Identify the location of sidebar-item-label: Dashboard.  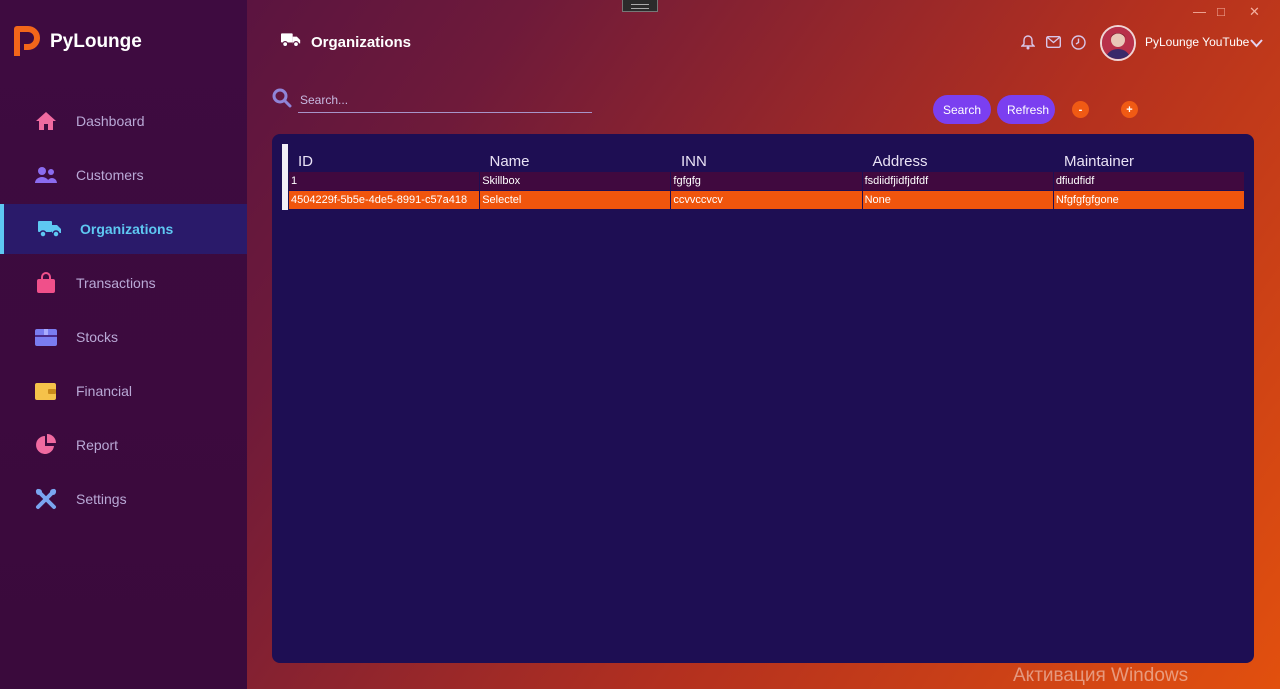
(110, 121).